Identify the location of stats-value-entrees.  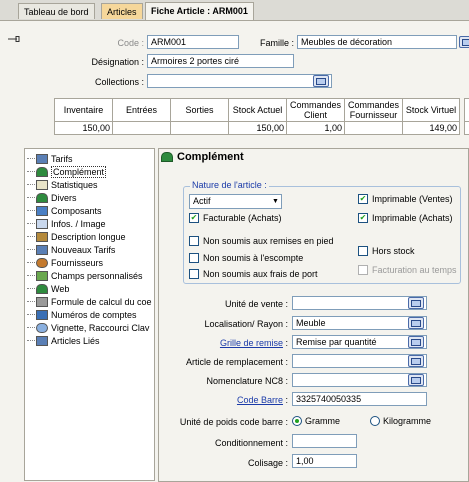
(141, 128).